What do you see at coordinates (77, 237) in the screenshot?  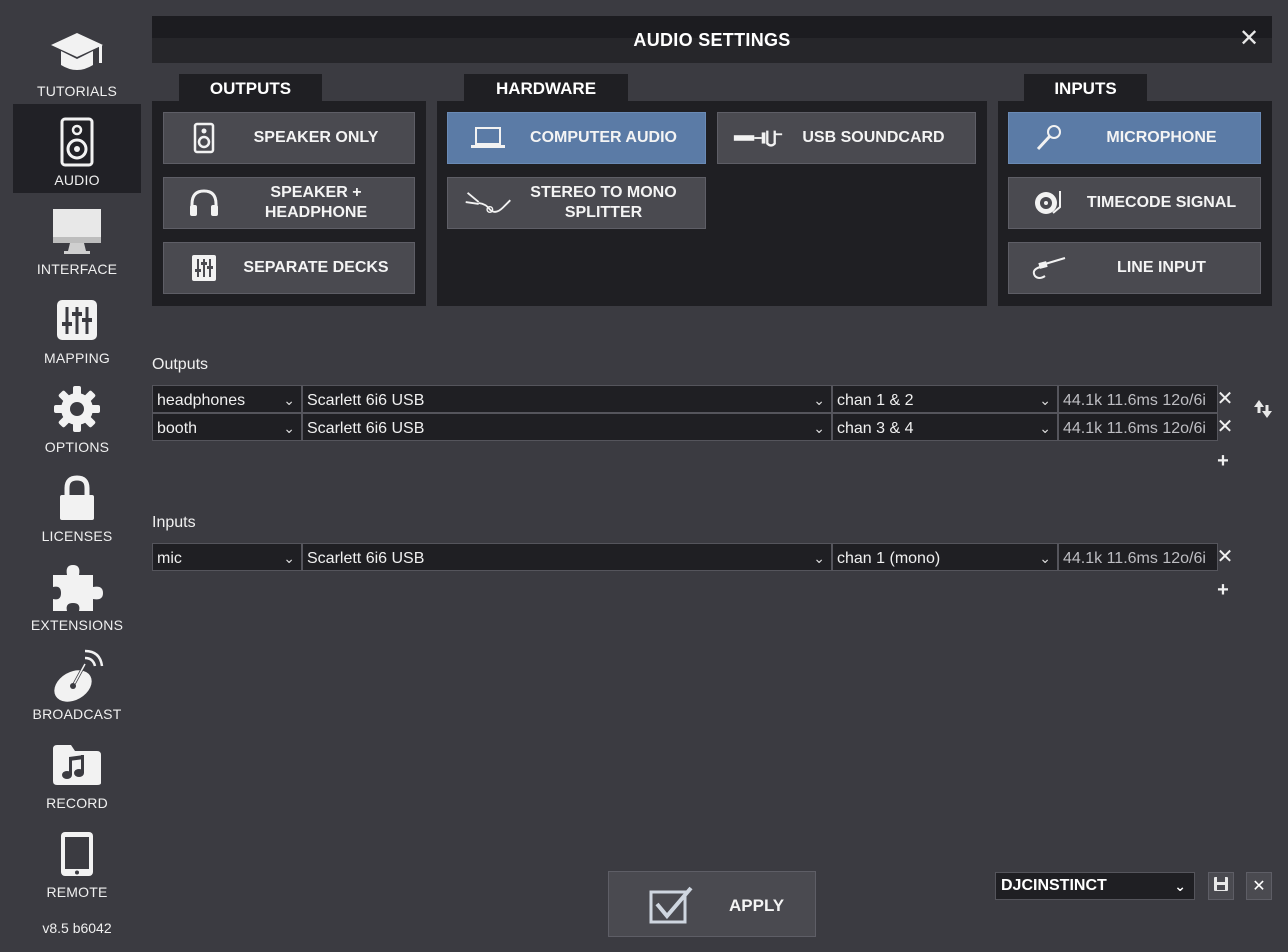 I see `sidebar-item-interface: INTERFACE` at bounding box center [77, 237].